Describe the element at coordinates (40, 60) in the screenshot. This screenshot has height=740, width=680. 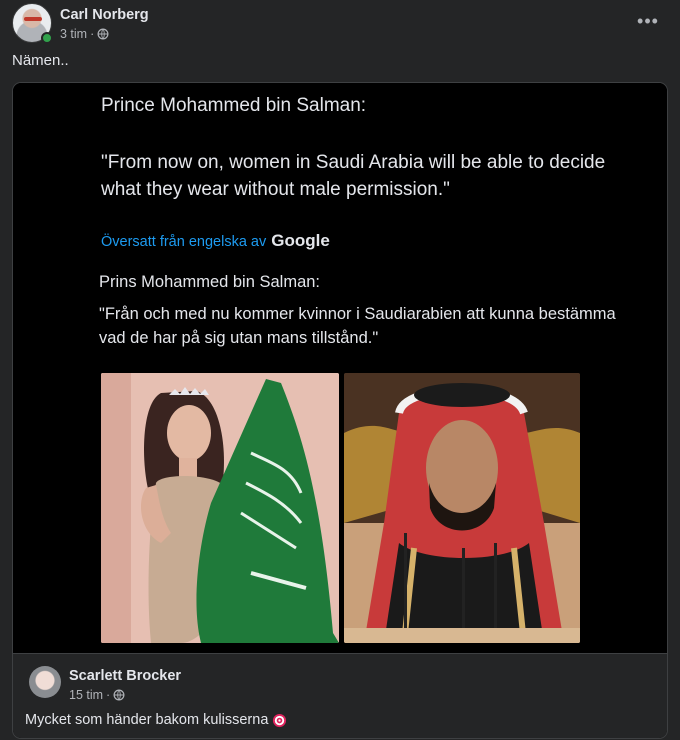
I see `post-text: Nämen..` at that location.